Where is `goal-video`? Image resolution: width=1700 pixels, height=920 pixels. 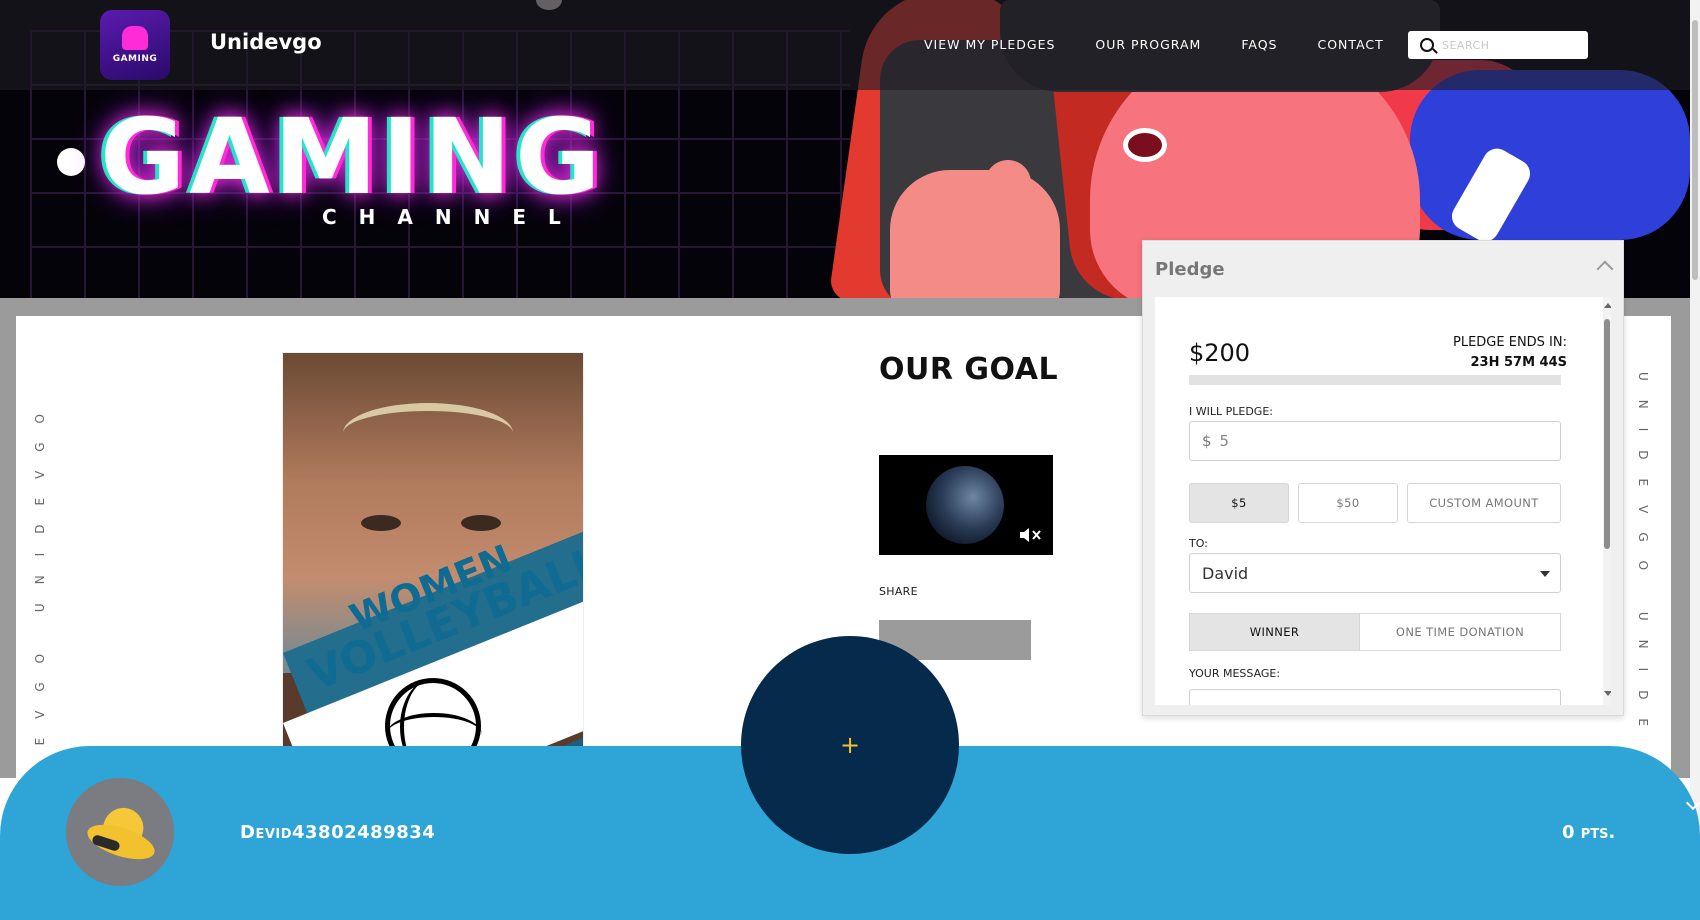
goal-video is located at coordinates (966, 505).